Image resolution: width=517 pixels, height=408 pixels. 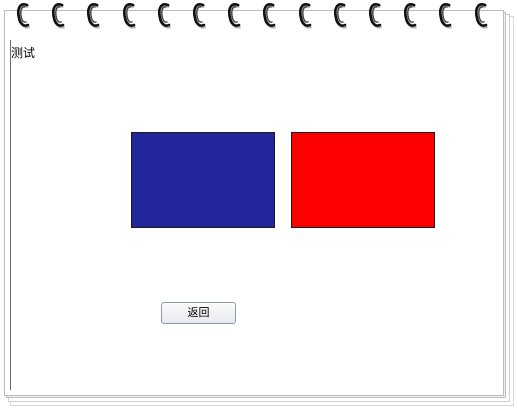 I want to click on blue-rectangle, so click(x=203, y=180).